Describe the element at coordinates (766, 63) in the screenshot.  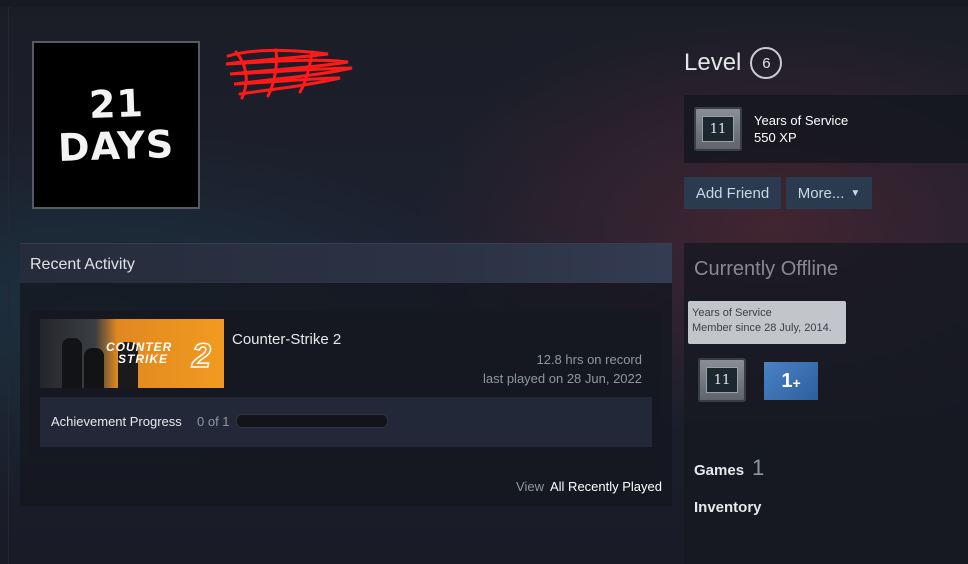
I see `level-number-badge: 6` at that location.